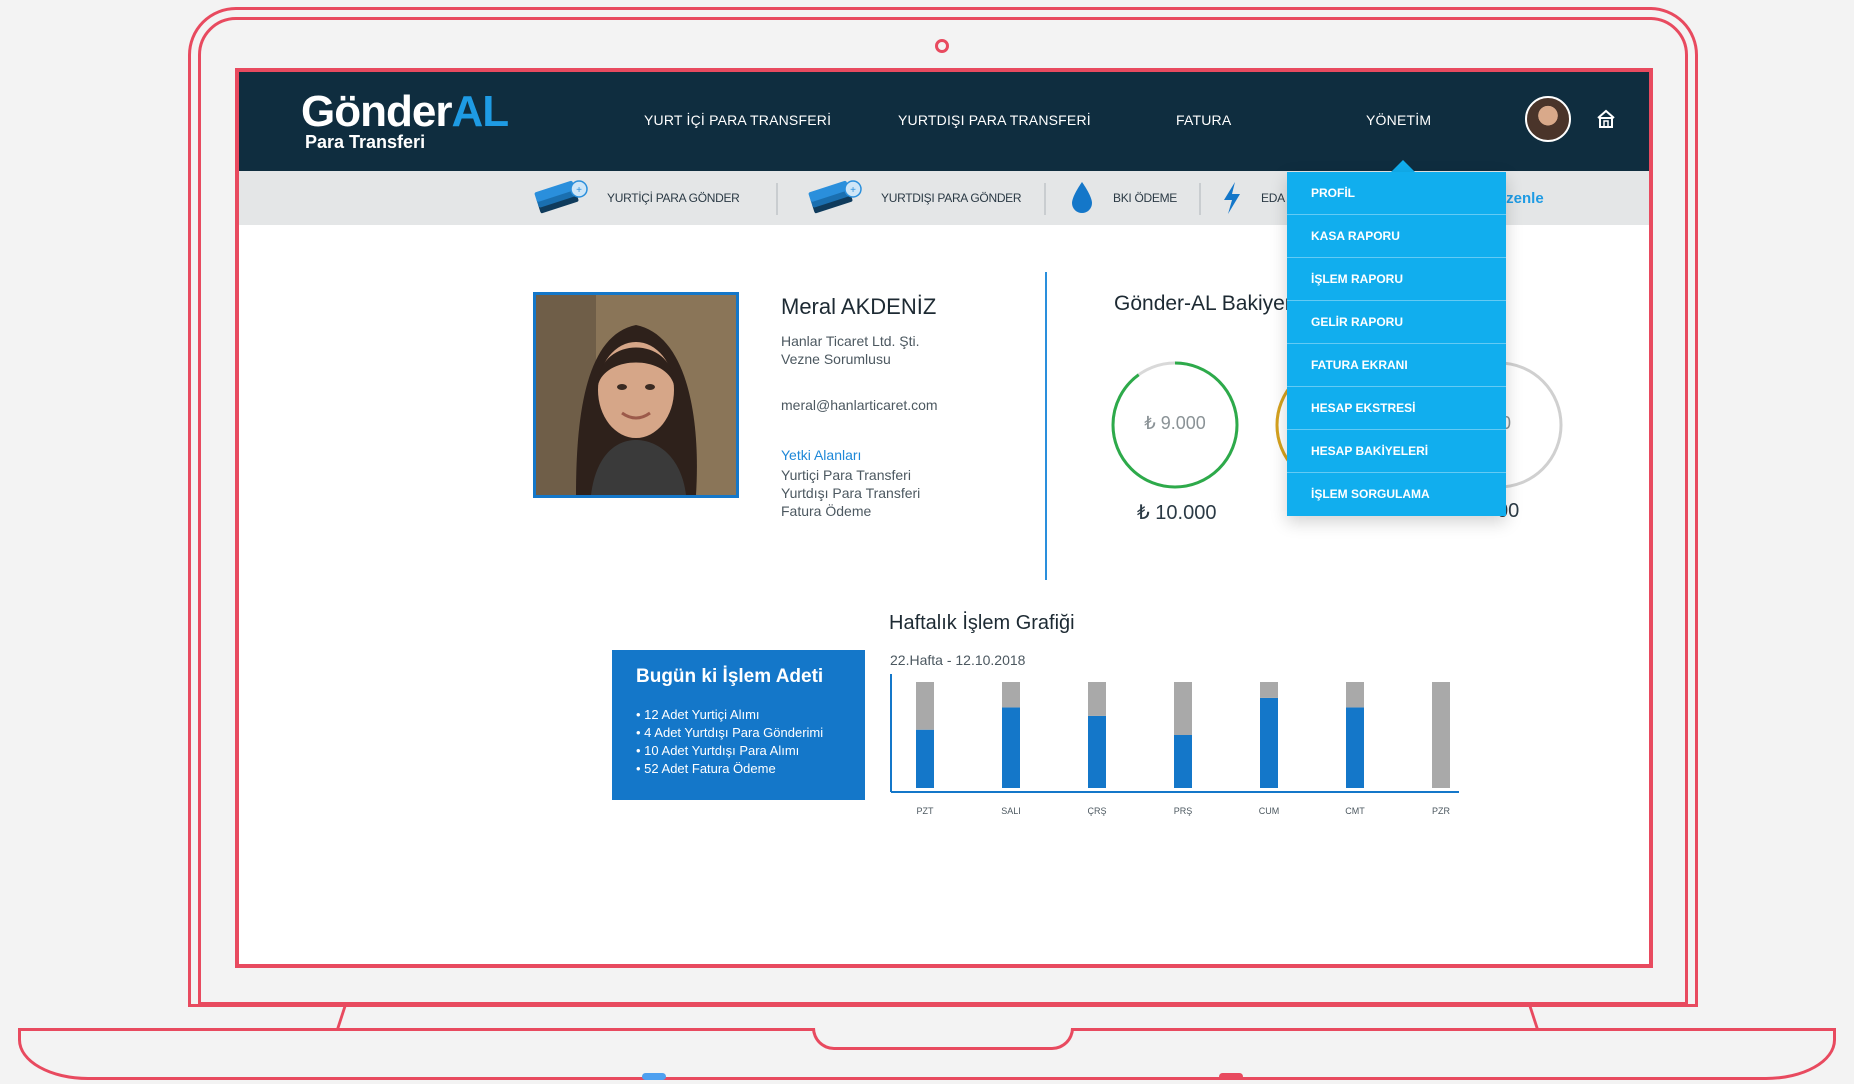 Image resolution: width=1854 pixels, height=1084 pixels. I want to click on subnav-label: YURTİÇİ PARA GÖNDER, so click(673, 198).